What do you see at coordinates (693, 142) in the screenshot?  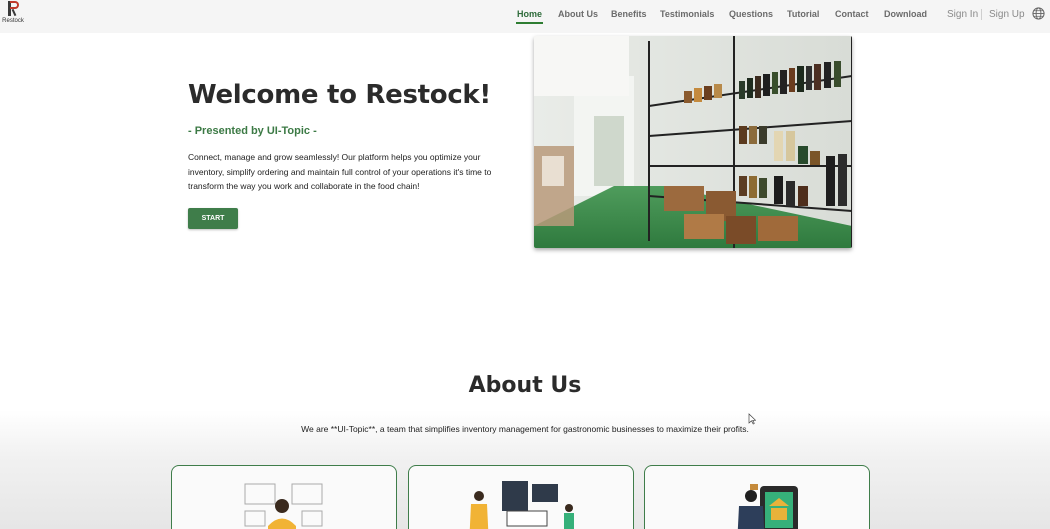 I see `store-shelves-image` at bounding box center [693, 142].